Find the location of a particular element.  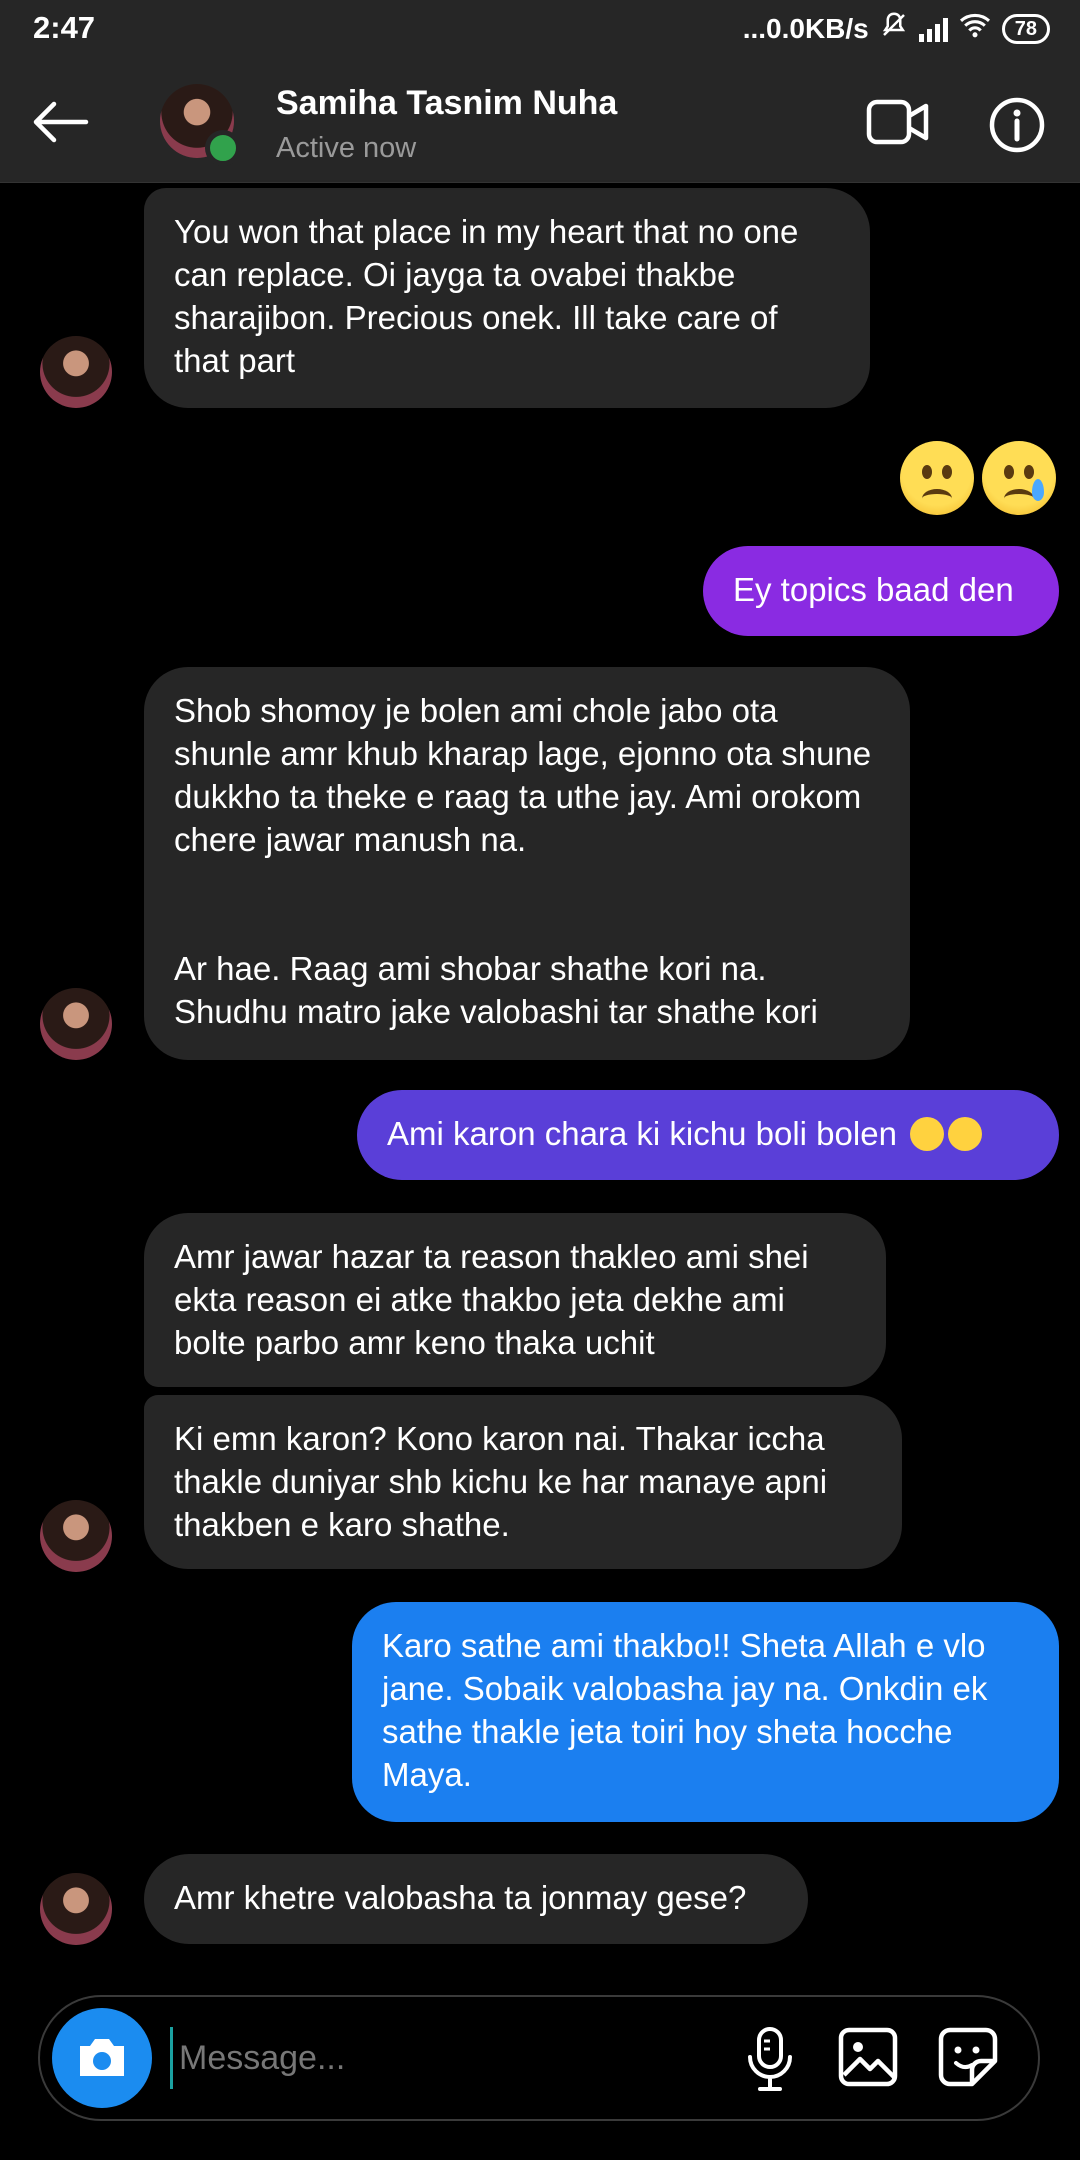

message-text: Ey topics baad den is located at coordinates (873, 589).